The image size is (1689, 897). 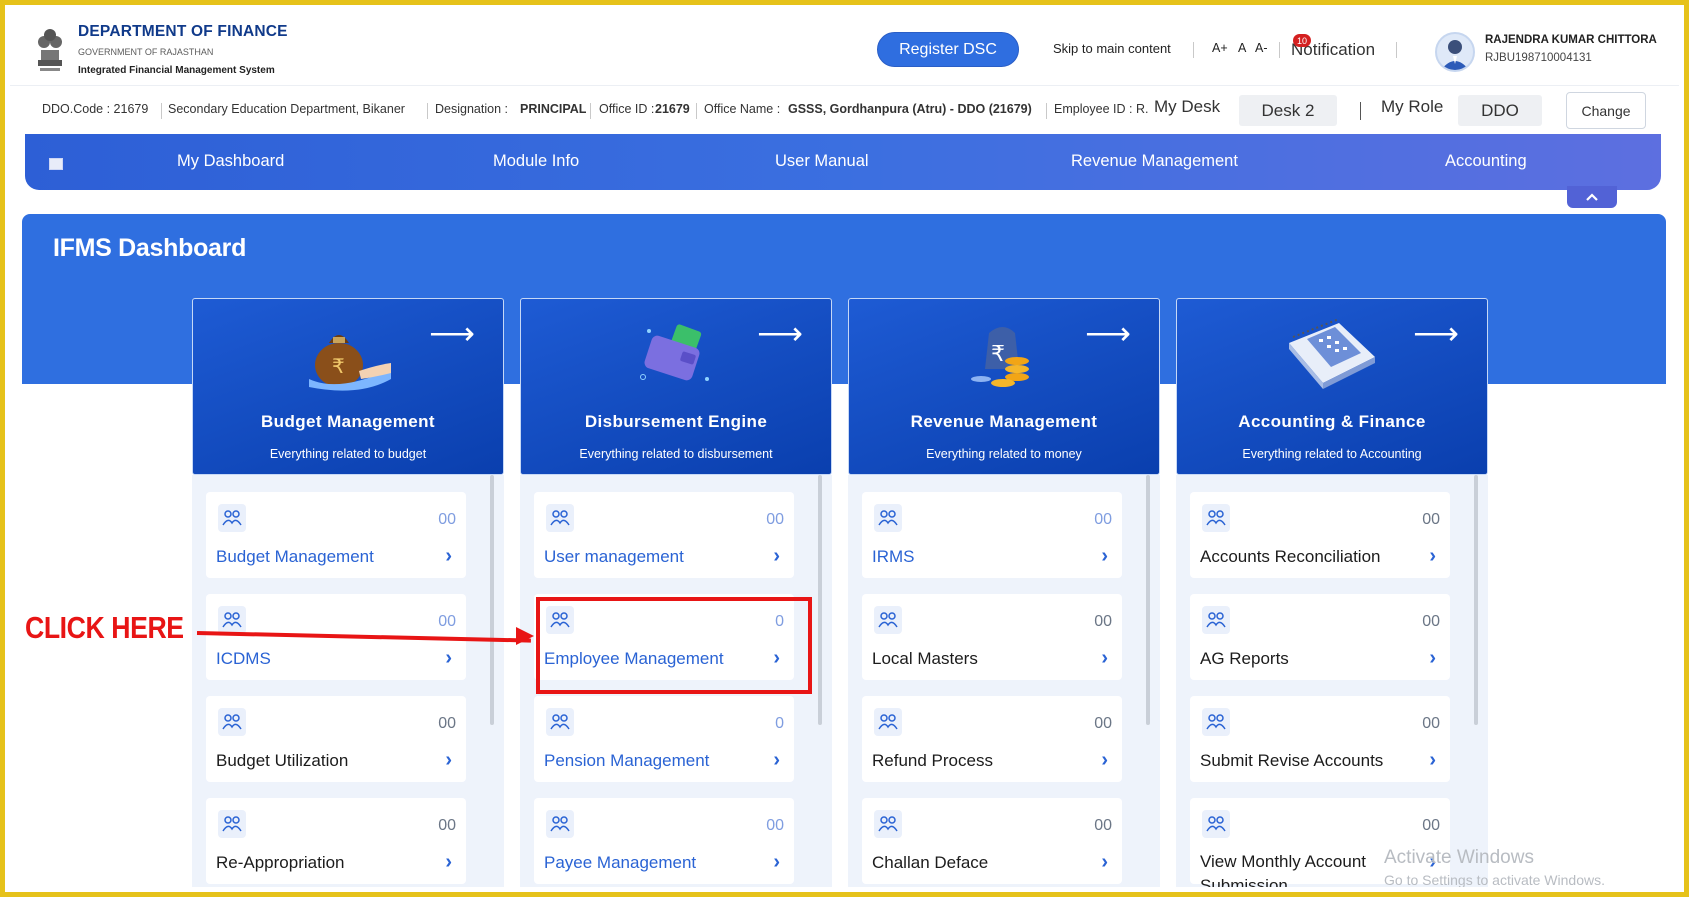 I want to click on module-card: 00 Re-Appropriation ›, so click(x=336, y=841).